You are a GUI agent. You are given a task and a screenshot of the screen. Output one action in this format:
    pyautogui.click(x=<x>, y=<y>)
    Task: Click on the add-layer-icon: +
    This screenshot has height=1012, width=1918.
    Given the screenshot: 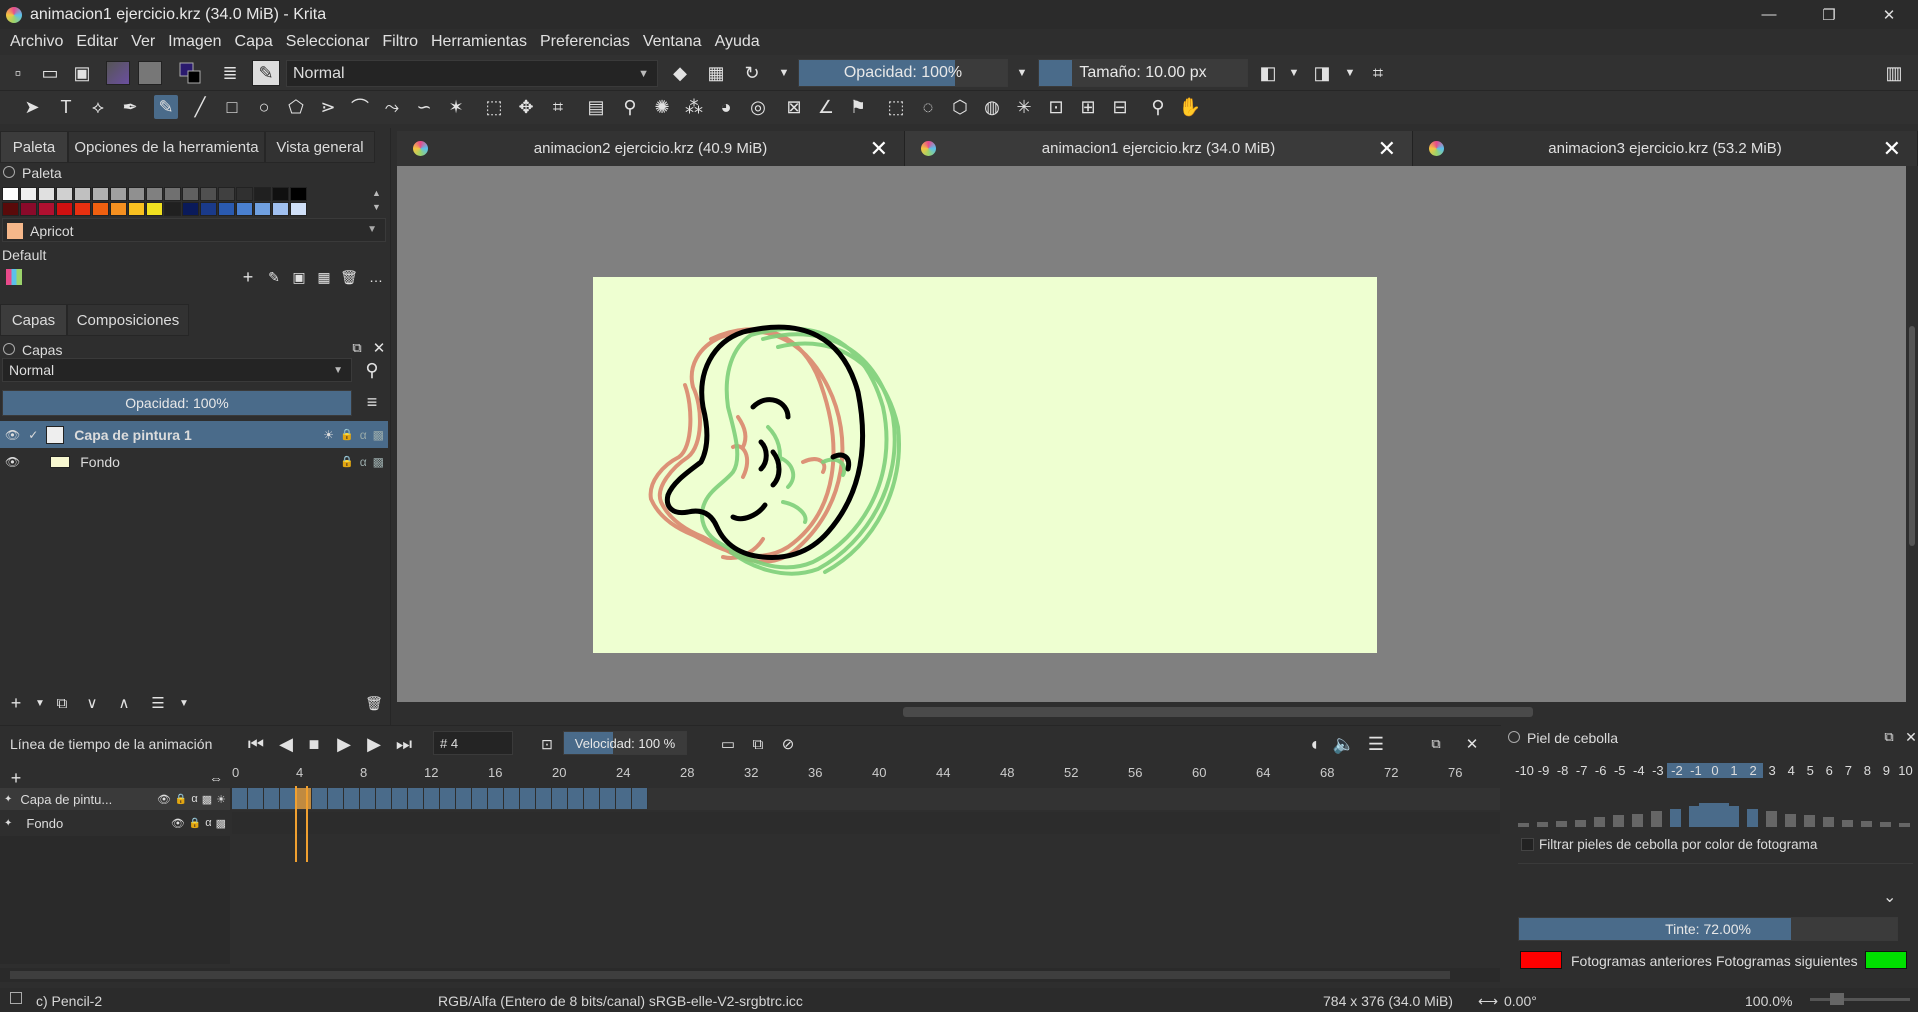 What is the action you would take?
    pyautogui.click(x=16, y=703)
    